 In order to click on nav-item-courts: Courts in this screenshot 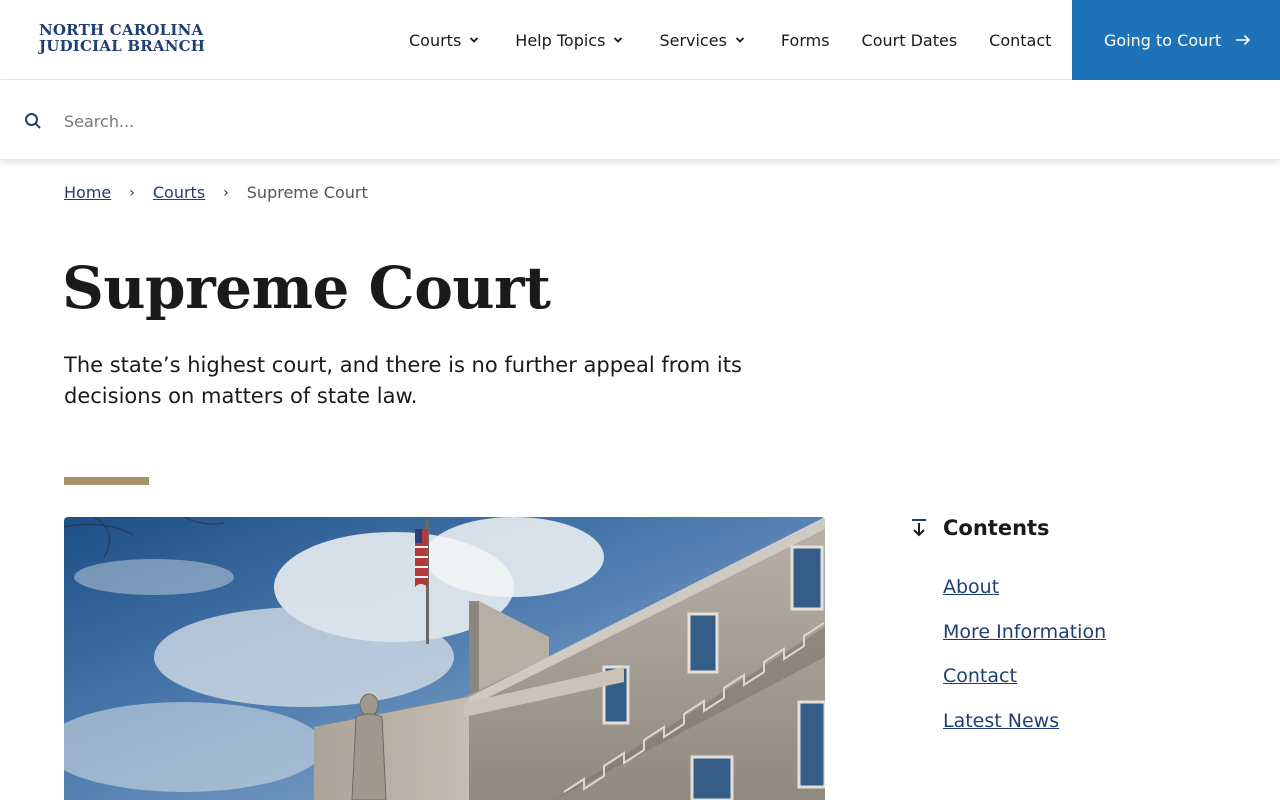, I will do `click(444, 40)`.